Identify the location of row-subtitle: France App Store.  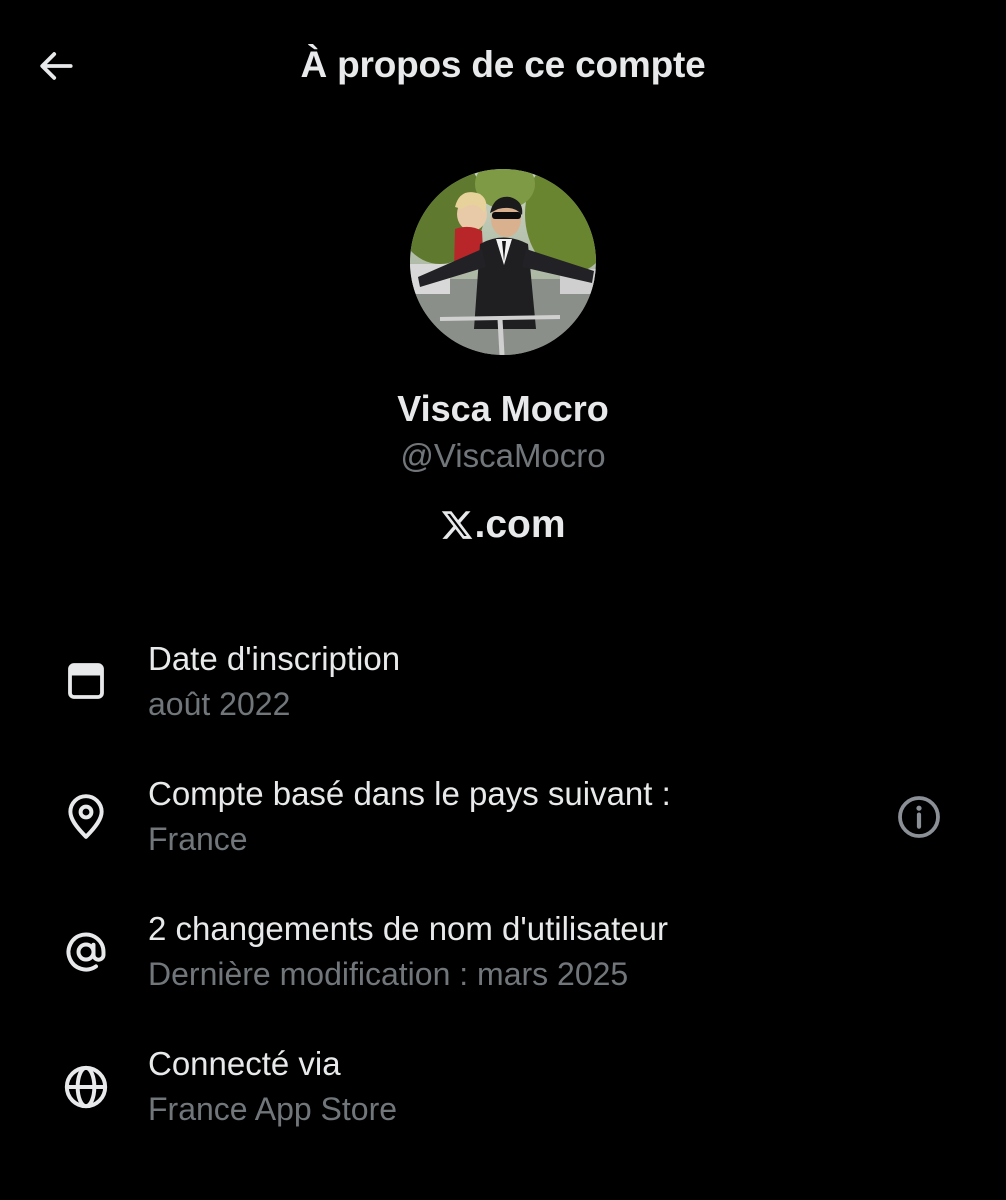
(273, 1109).